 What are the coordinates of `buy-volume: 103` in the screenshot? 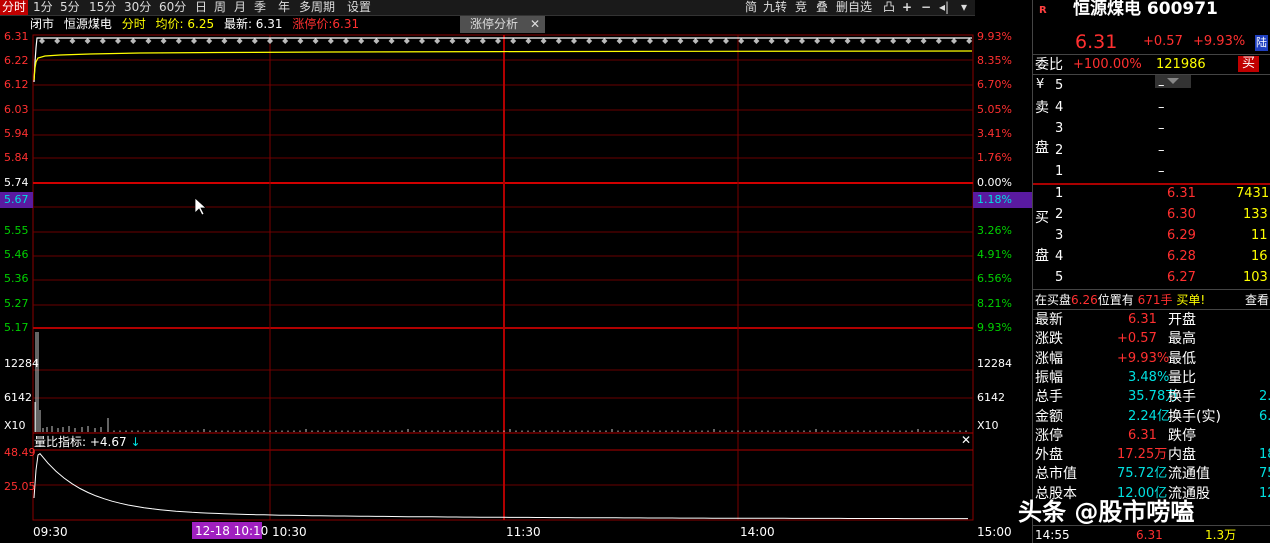 It's located at (1255, 277).